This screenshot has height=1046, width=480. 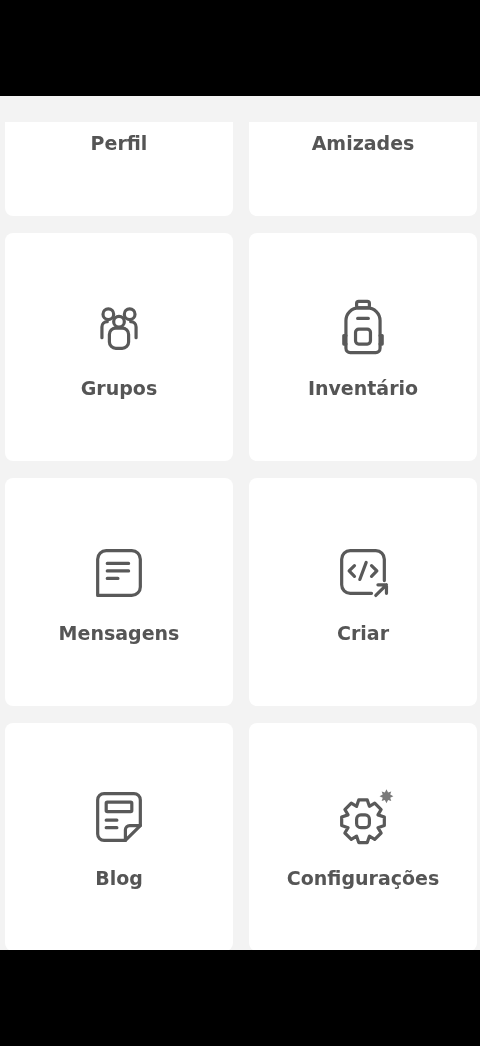 What do you see at coordinates (119, 592) in the screenshot?
I see `menu-tile: Mensagens` at bounding box center [119, 592].